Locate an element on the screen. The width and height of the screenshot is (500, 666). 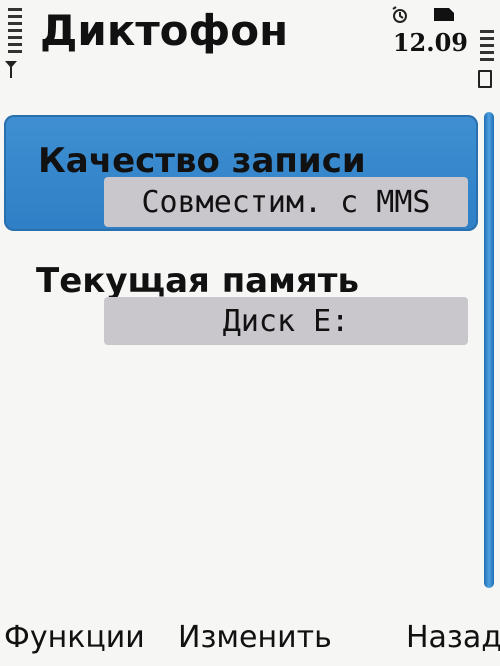
softkey-bar: Функции Изменить Назад is located at coordinates (250, 639).